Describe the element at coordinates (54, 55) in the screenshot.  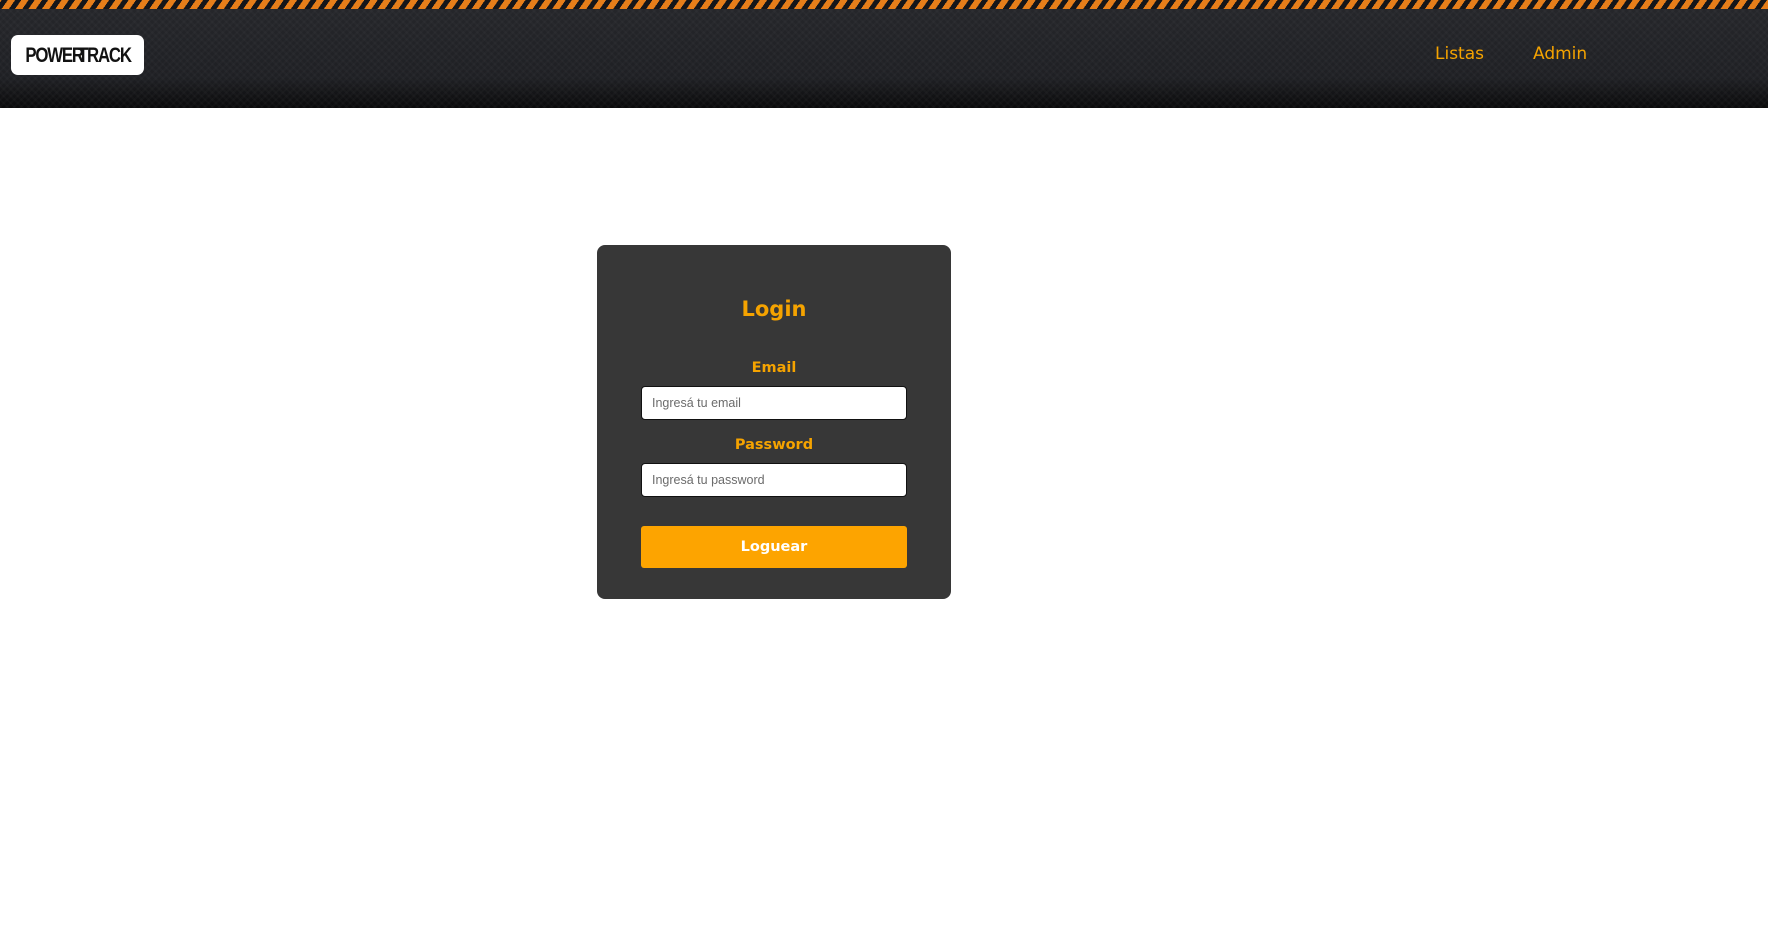
I see `logo-word-power: POWER` at that location.